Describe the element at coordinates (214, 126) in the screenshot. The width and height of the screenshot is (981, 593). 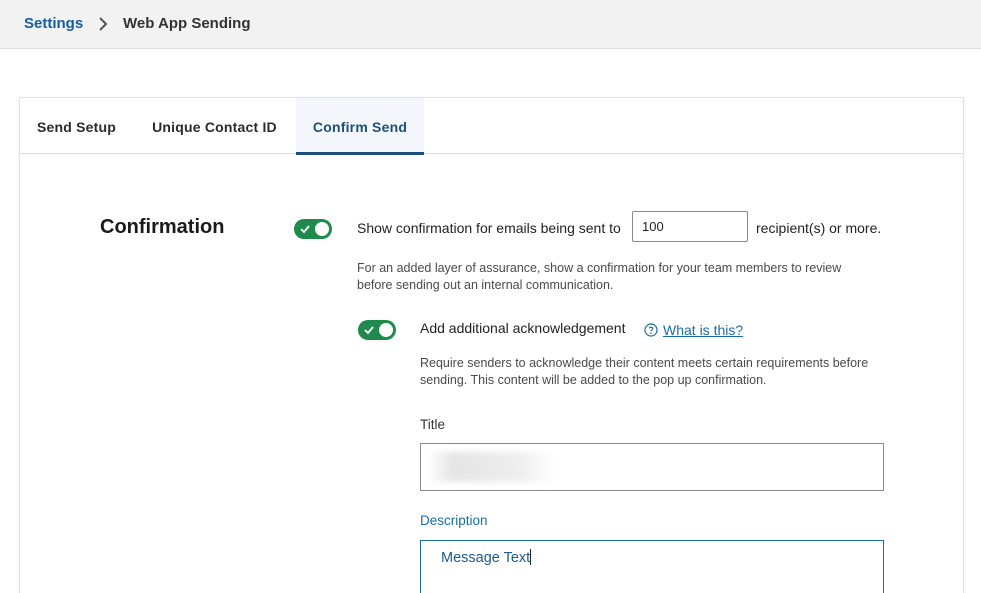
I see `tab-unique-contact-id: Unique Contact ID` at that location.